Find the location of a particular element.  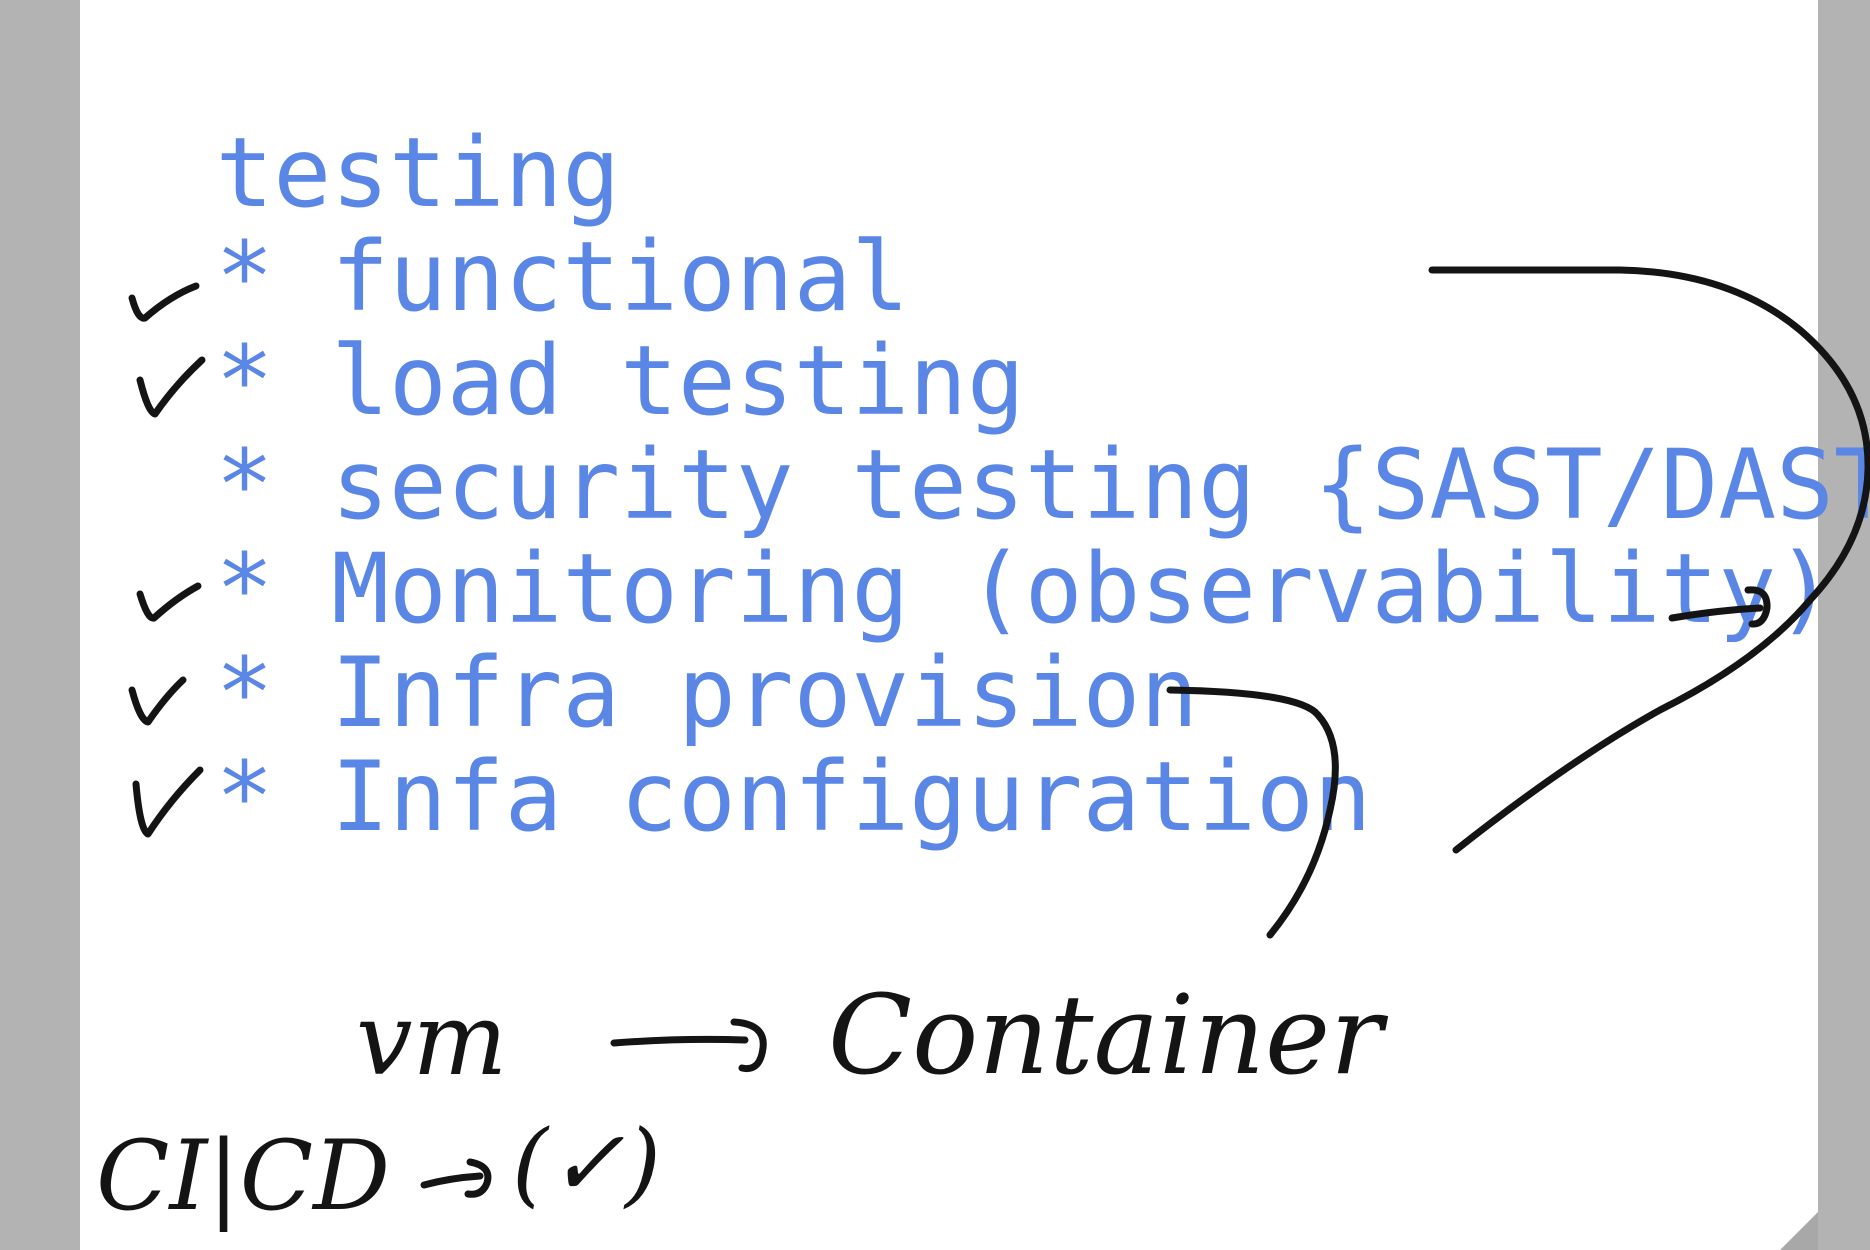

handwritten-vm: vm is located at coordinates (432, 1039).